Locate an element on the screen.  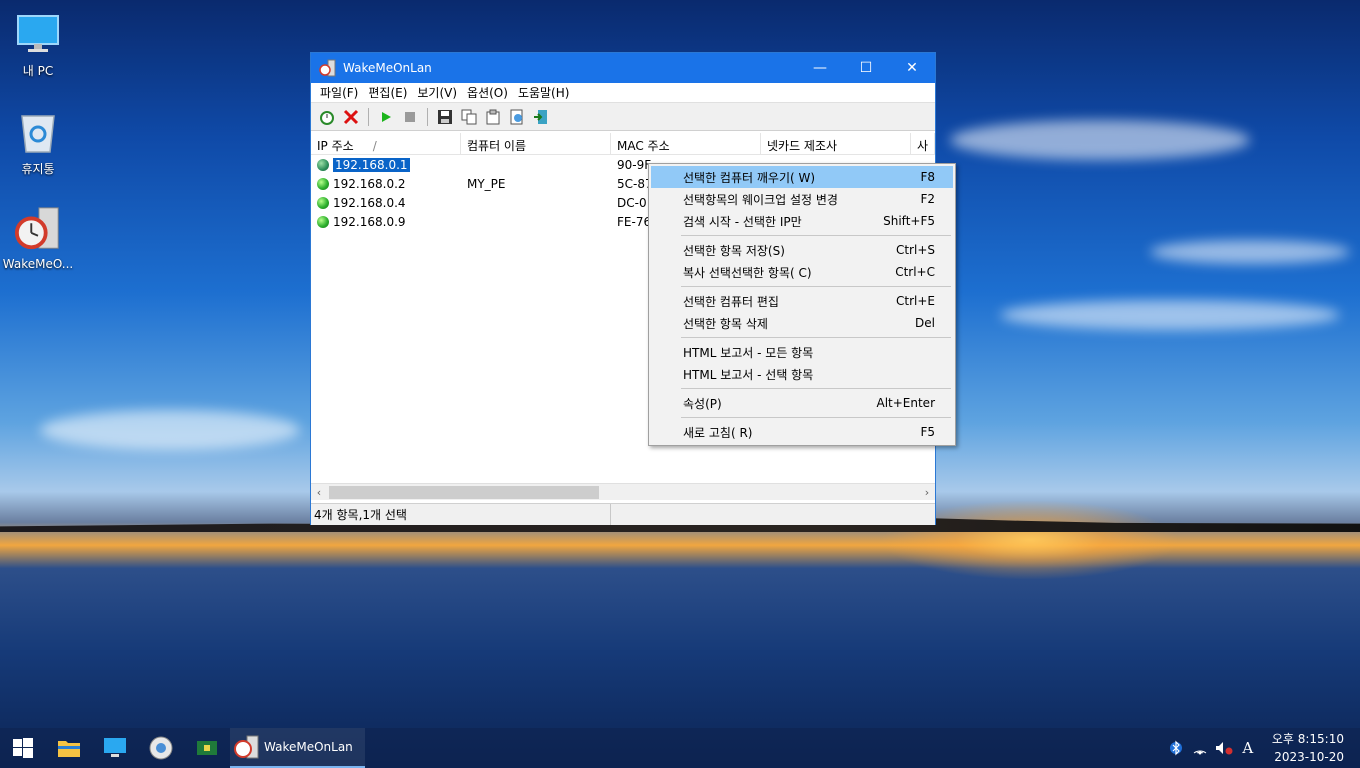
taskbar-chip-app is located at coordinates (207, 748).